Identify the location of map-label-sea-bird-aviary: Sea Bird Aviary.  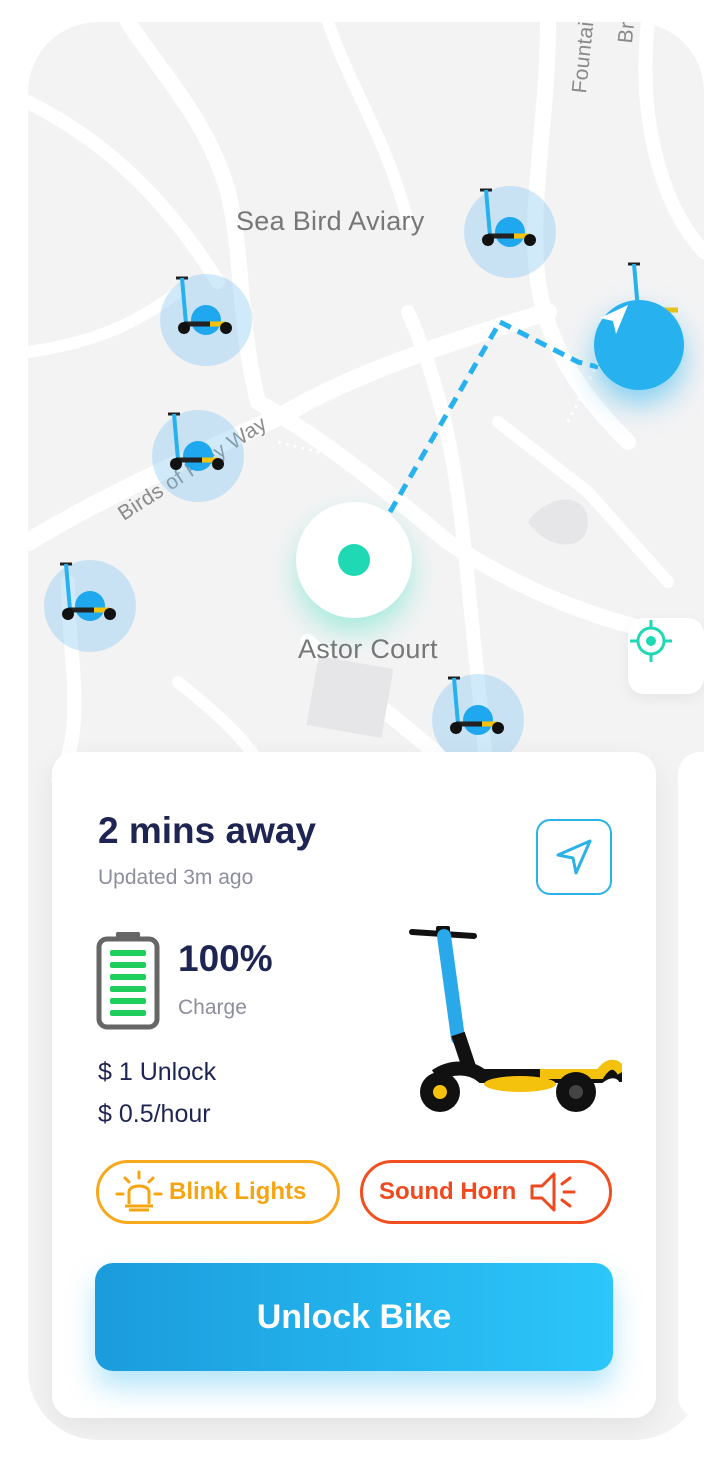
(330, 221).